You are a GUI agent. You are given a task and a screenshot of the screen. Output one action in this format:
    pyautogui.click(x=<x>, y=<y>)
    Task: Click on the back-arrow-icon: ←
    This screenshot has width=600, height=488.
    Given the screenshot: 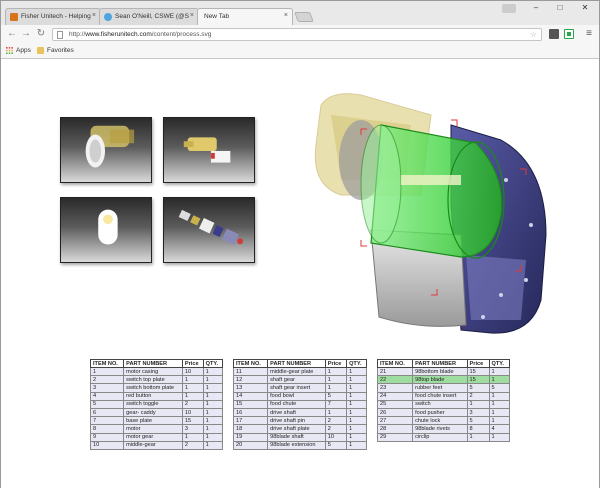 What is the action you would take?
    pyautogui.click(x=12, y=34)
    